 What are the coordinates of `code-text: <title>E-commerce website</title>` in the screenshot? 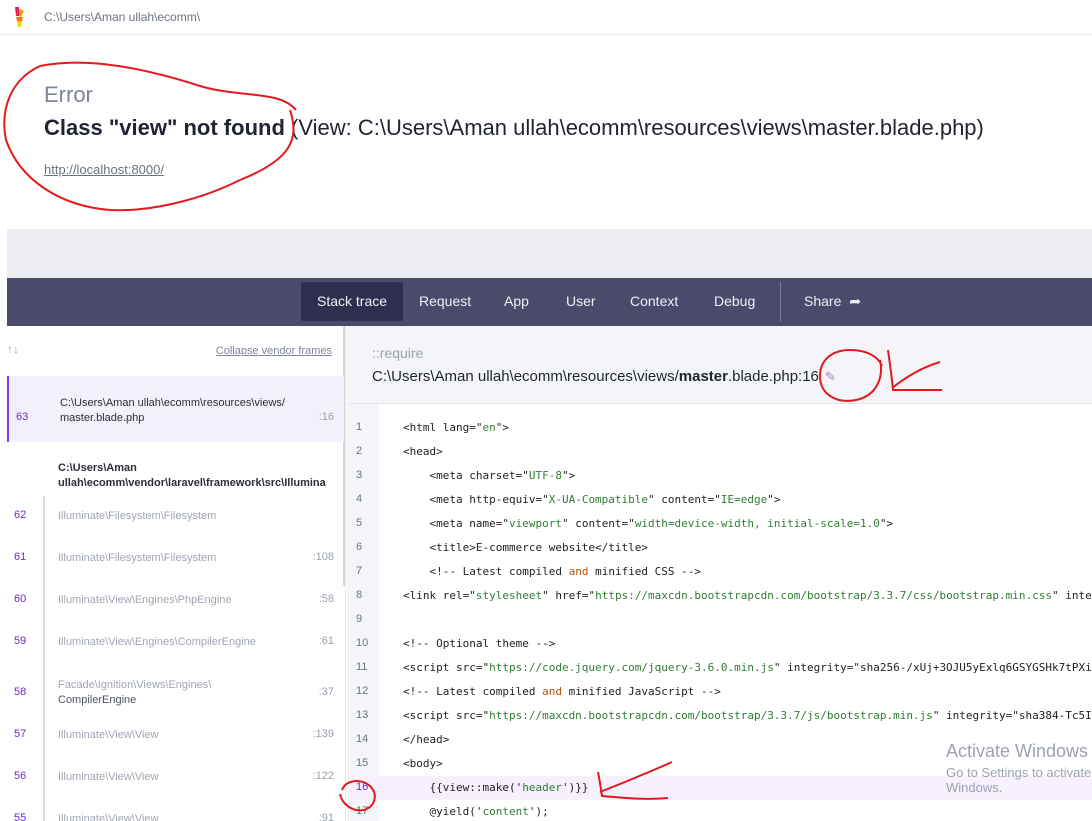 It's located at (526, 547).